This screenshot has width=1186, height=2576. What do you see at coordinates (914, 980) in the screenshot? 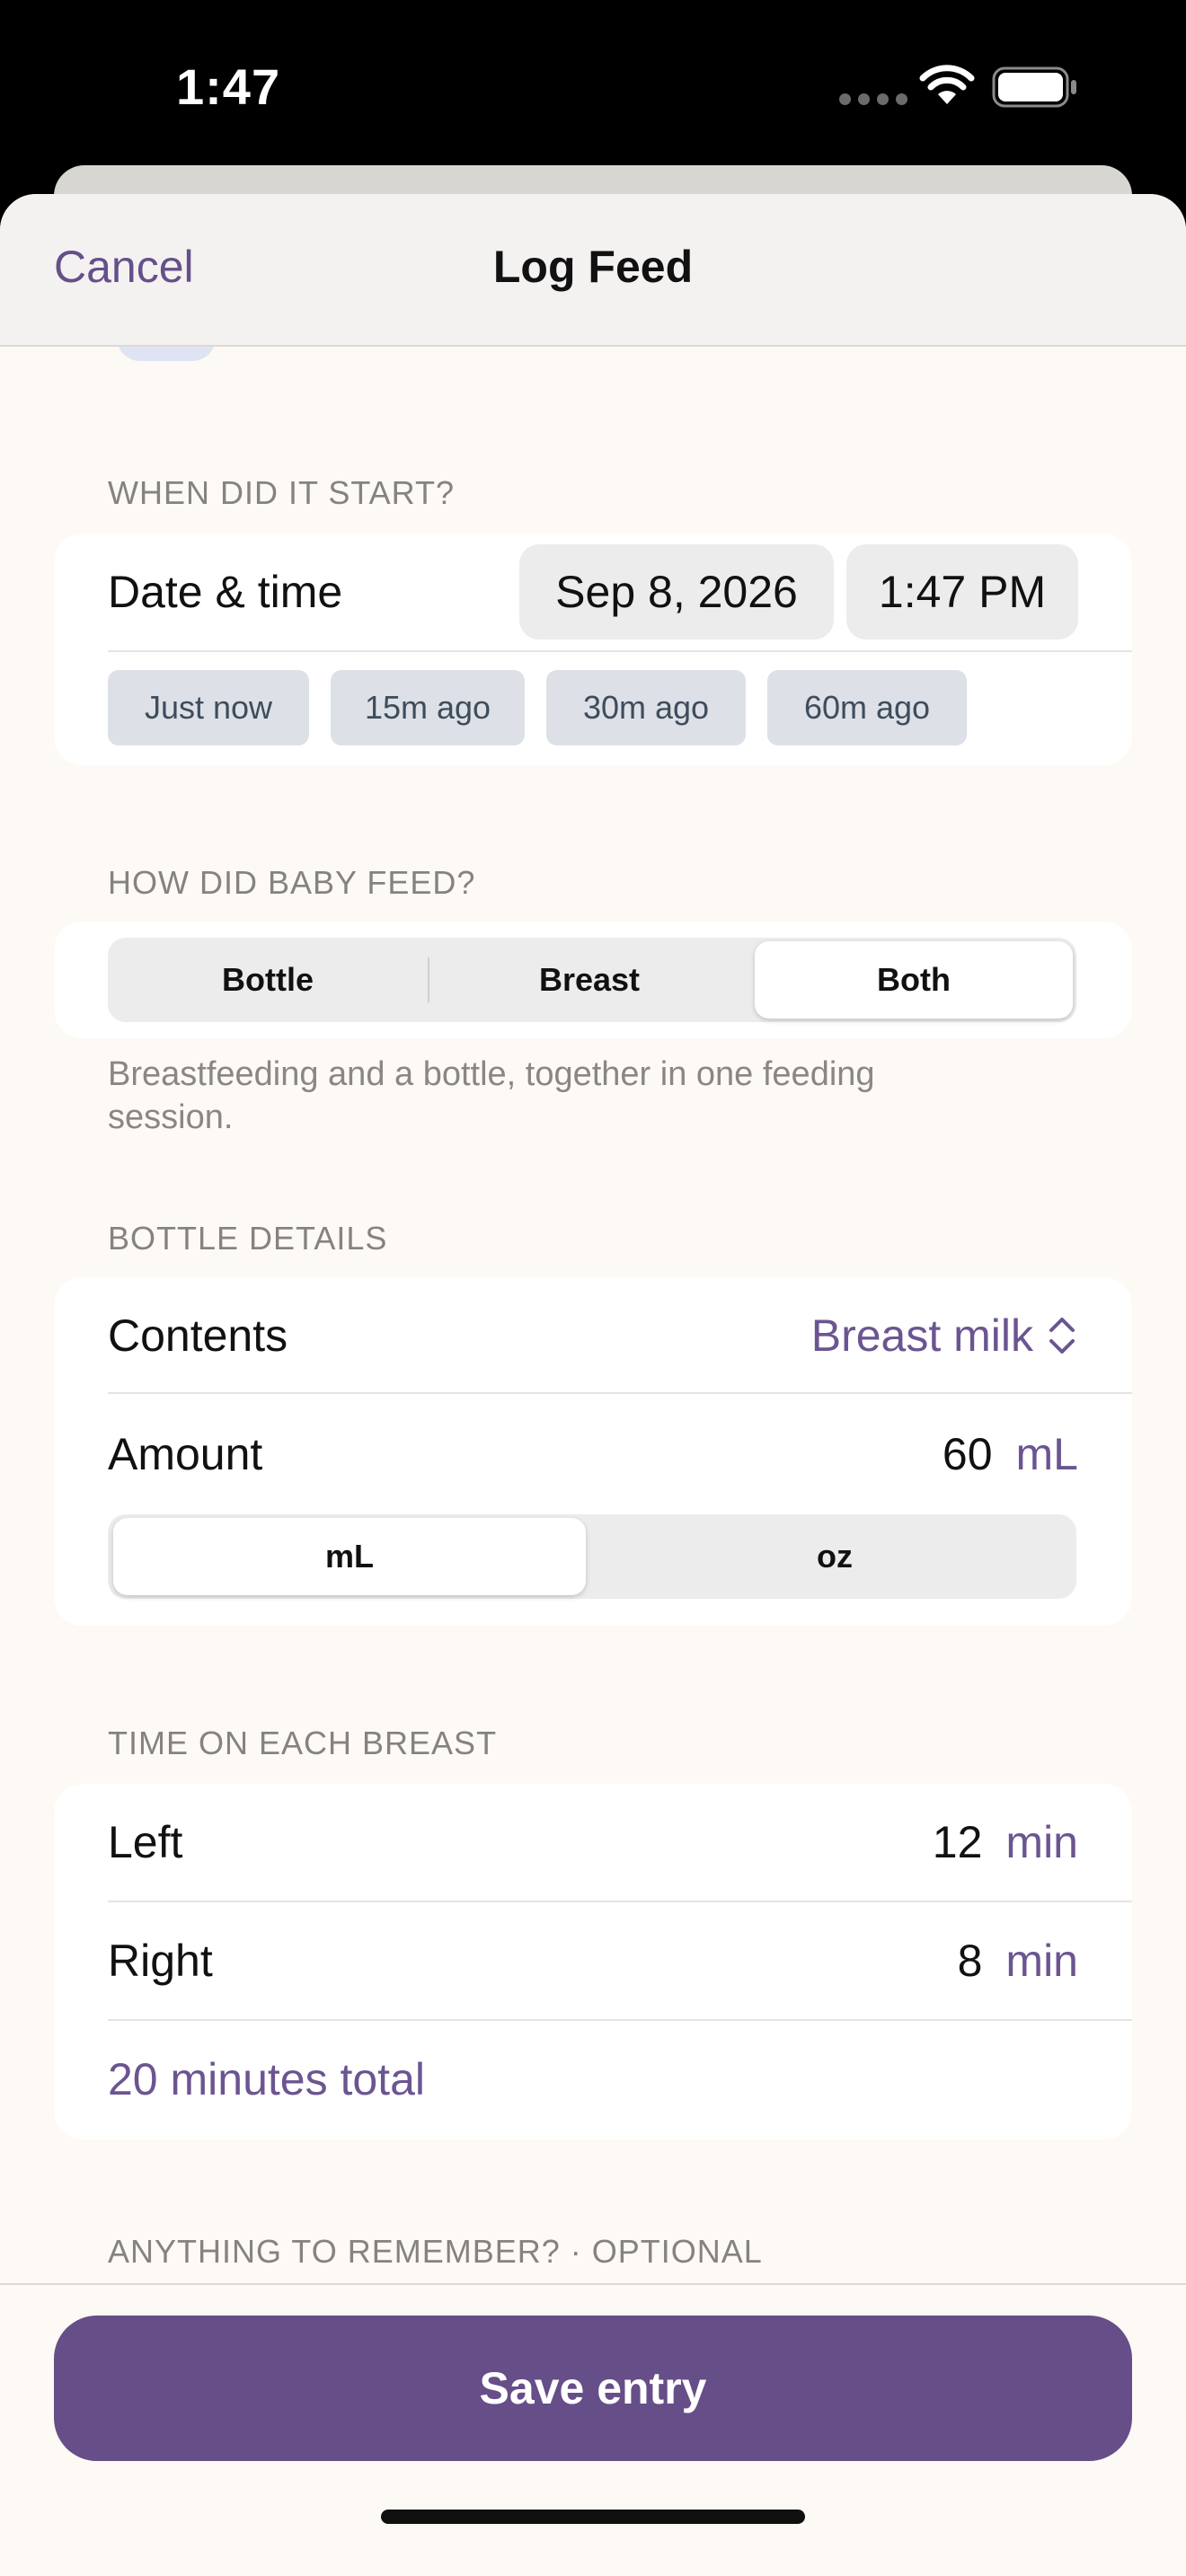
I see `segment-both: Both` at bounding box center [914, 980].